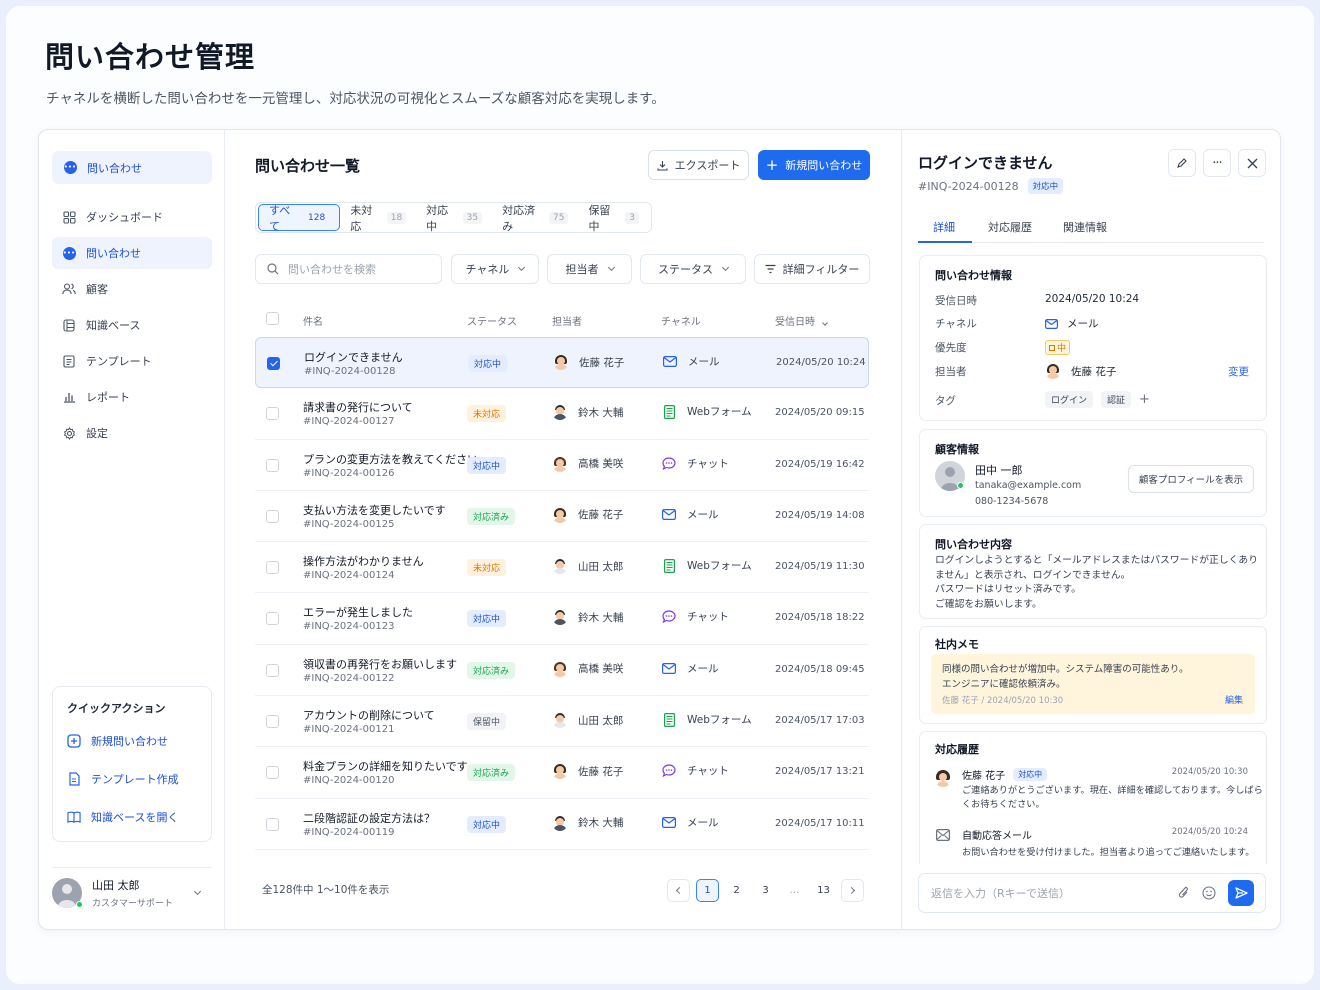  Describe the element at coordinates (280, 218) in the screenshot. I see `status-tab-label: すべて` at that location.